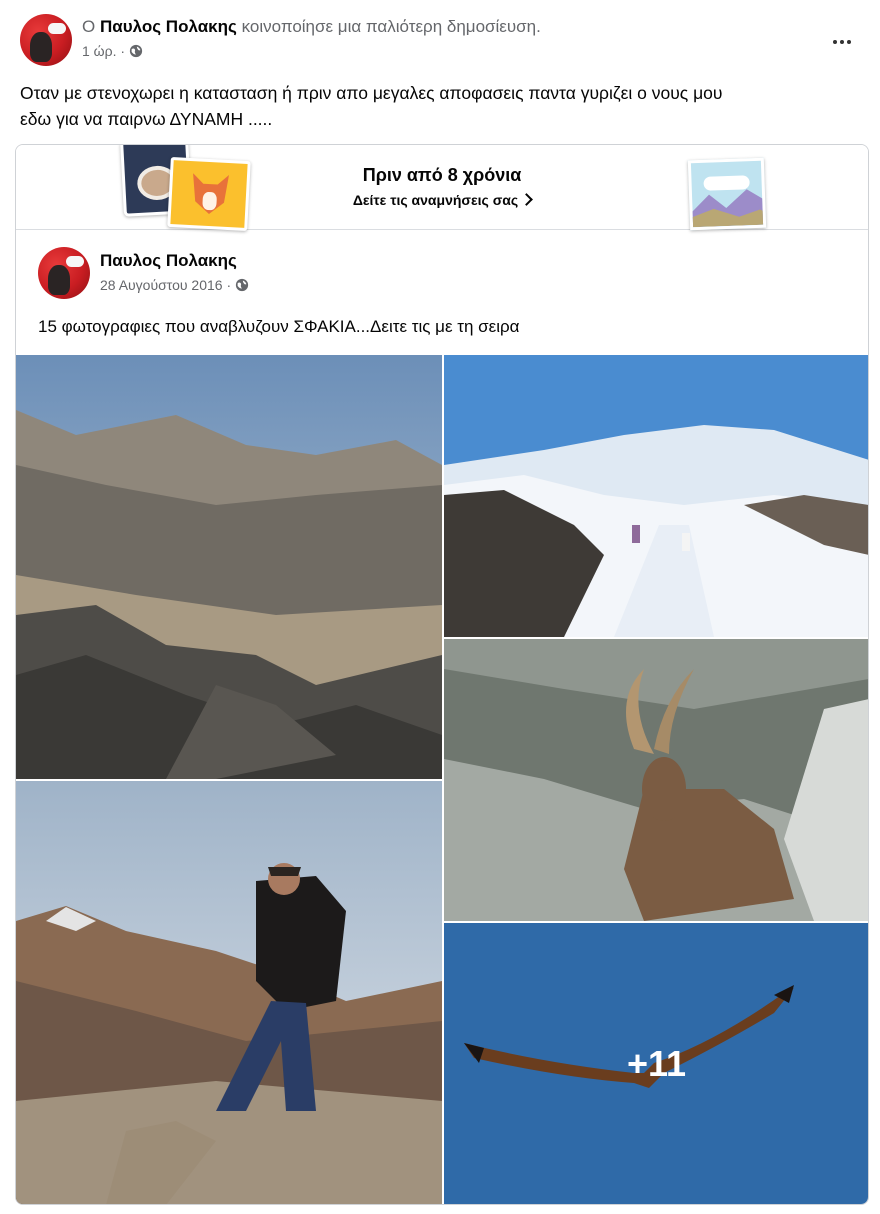  Describe the element at coordinates (168, 26) in the screenshot. I see `author-name-link: Παυλος Πολακης` at that location.